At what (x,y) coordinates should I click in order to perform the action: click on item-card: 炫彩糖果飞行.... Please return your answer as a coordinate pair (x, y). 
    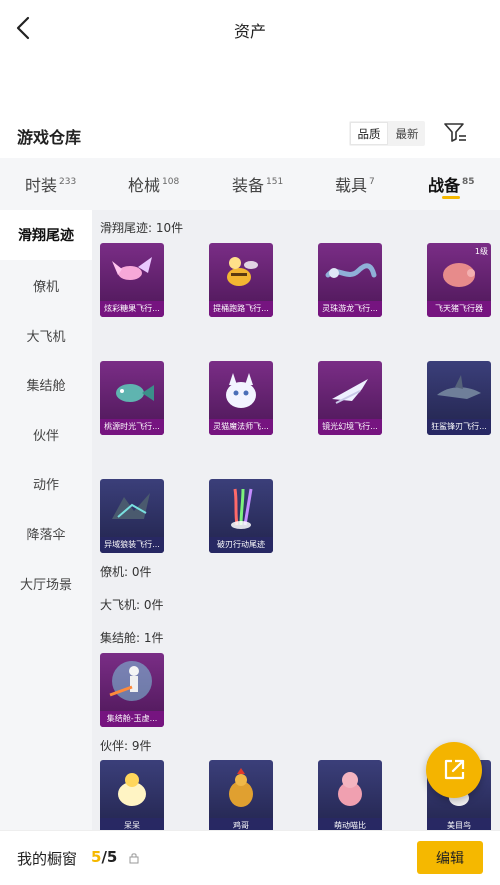
    Looking at the image, I should click on (132, 280).